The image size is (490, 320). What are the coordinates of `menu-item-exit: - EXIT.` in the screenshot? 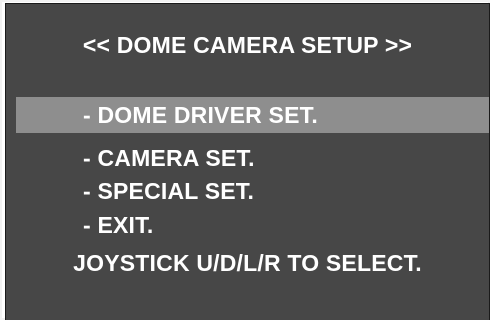 It's located at (118, 225).